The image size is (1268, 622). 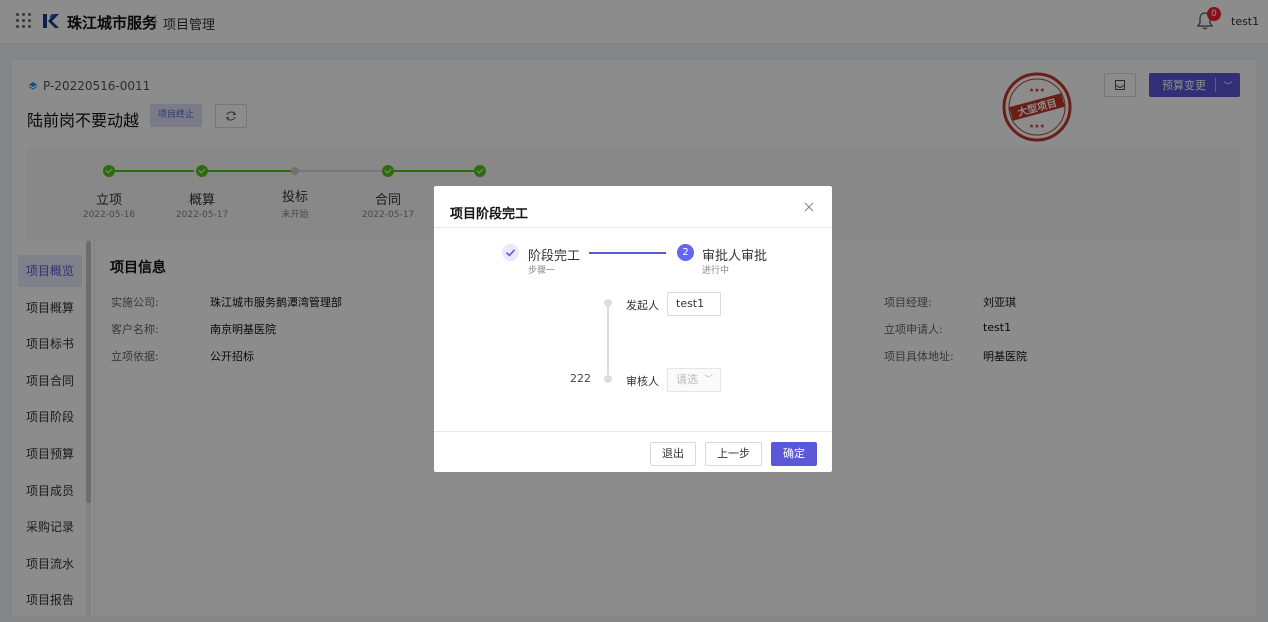 I want to click on chevron-down-icon: ﹀, so click(x=708, y=380).